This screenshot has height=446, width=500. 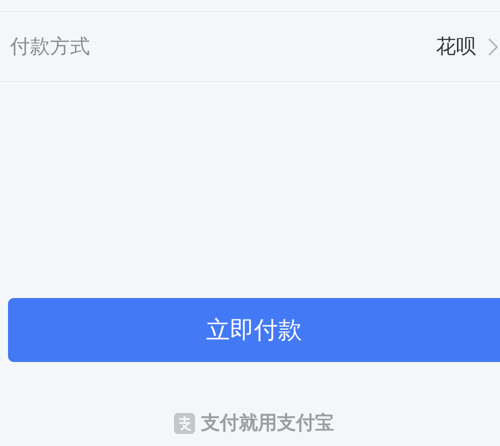 I want to click on chevron-right-icon, so click(x=493, y=47).